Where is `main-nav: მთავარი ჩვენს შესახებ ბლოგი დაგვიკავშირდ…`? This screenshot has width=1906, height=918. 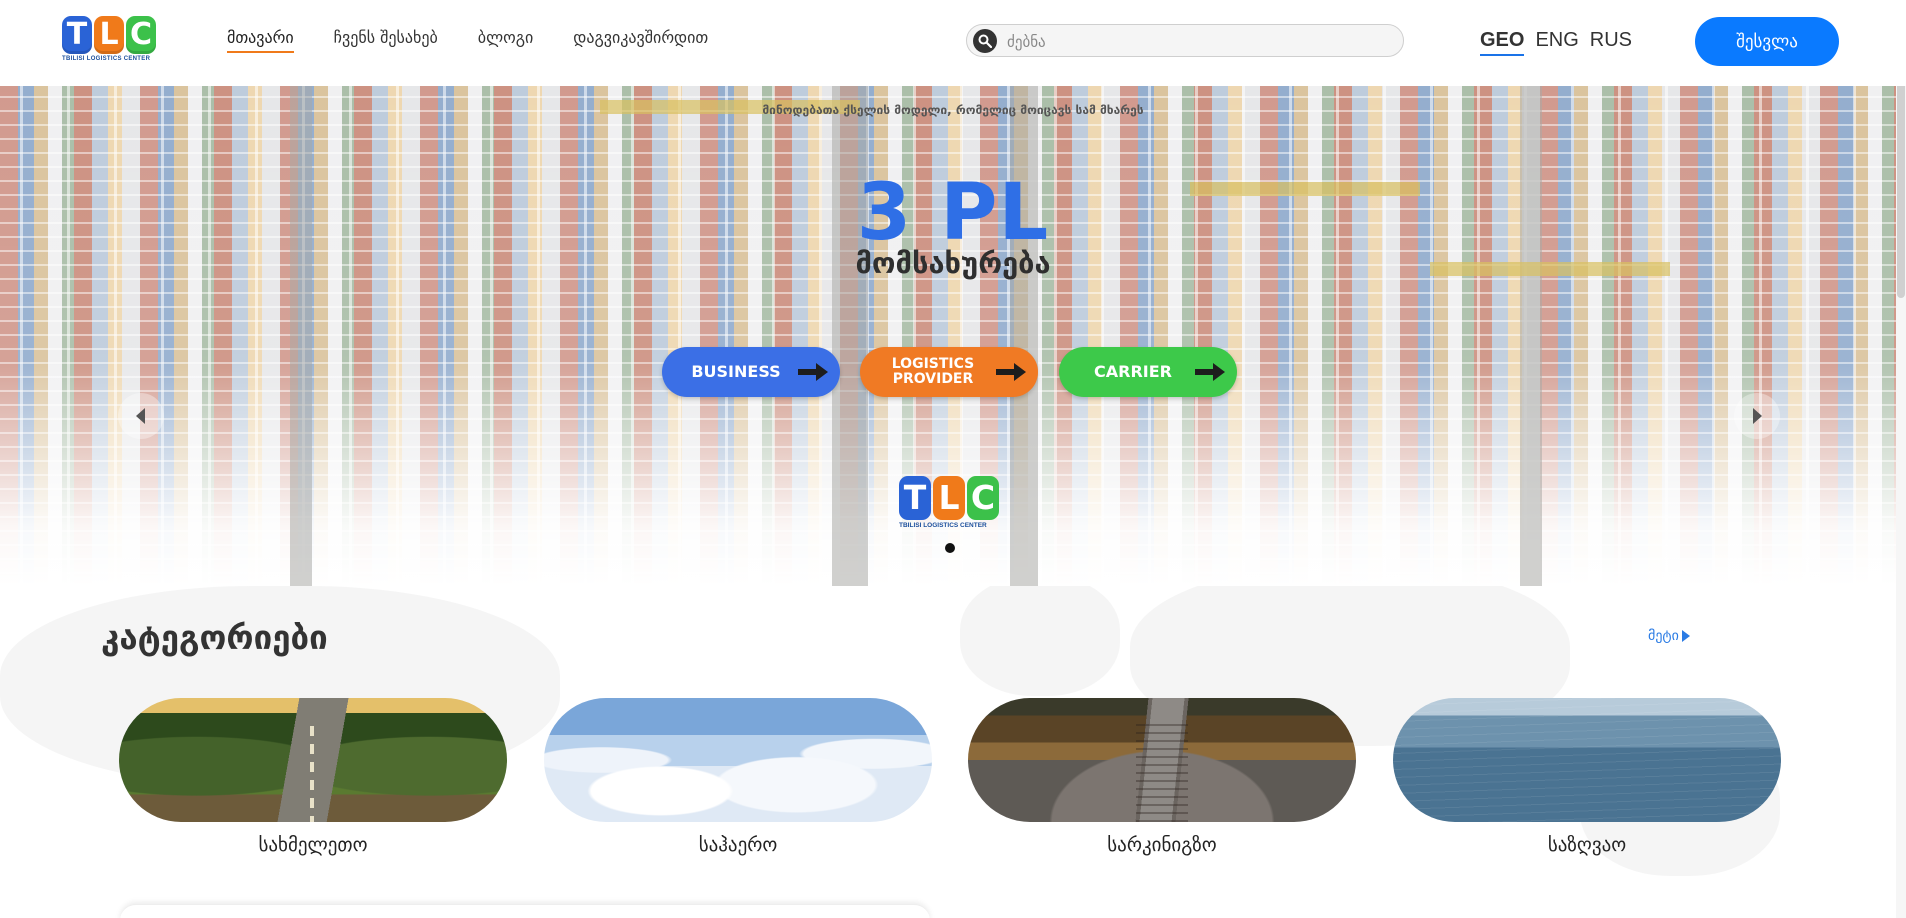 main-nav: მთავარი ჩვენს შესახებ ბლოგი დაგვიკავშირდ… is located at coordinates (467, 40).